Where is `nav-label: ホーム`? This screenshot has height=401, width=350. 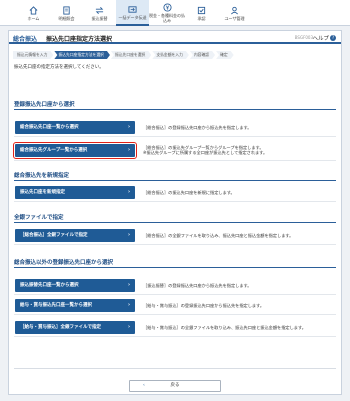 nav-label: ホーム is located at coordinates (33, 18).